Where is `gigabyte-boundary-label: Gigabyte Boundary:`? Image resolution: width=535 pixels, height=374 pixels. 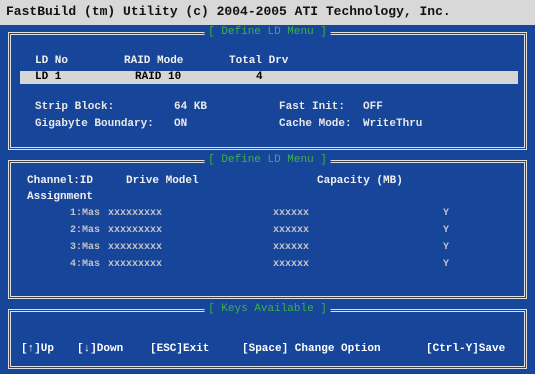
gigabyte-boundary-label: Gigabyte Boundary: is located at coordinates (94, 124).